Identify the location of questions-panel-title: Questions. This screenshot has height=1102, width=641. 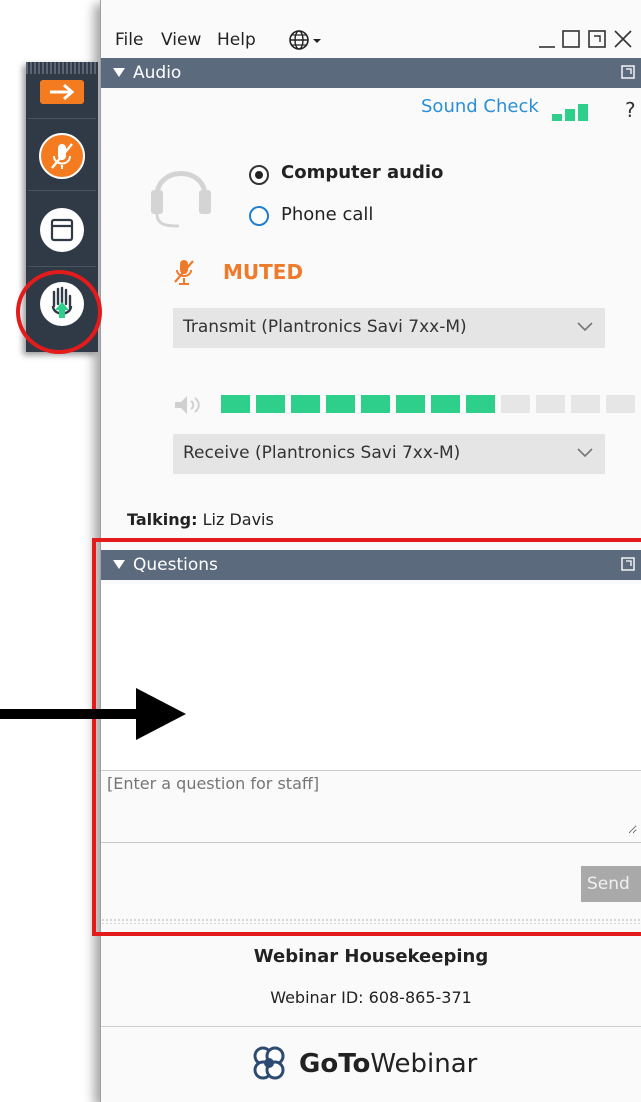
(175, 565).